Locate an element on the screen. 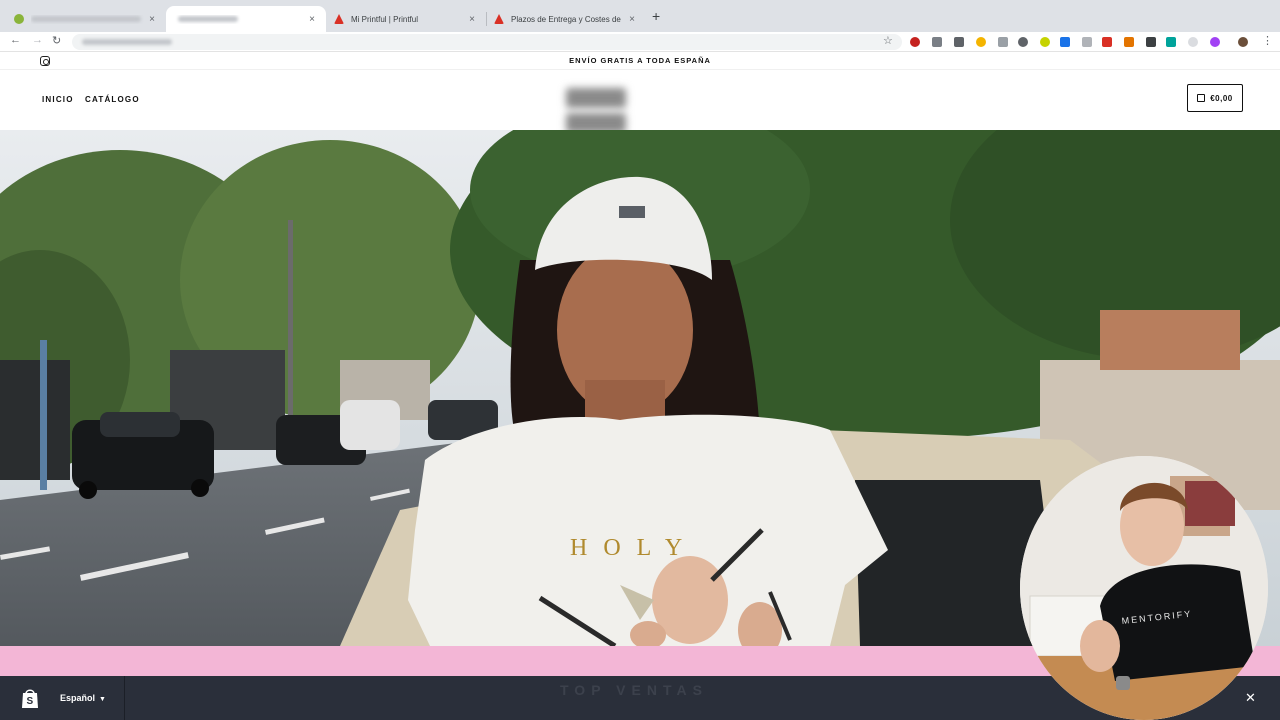  webcam-overlay: MENTORIFY is located at coordinates (1144, 588).